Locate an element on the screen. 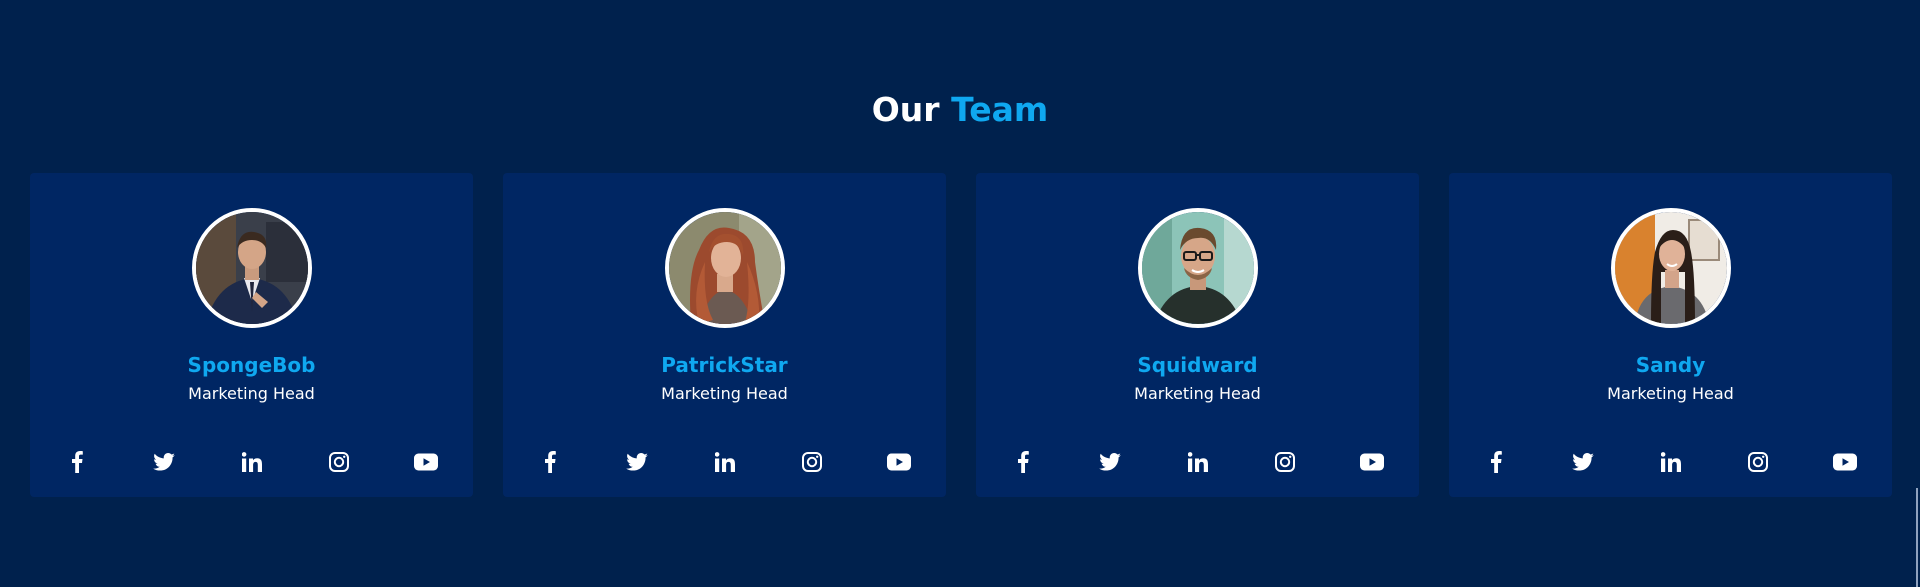  section-title-part1: Our is located at coordinates (905, 109).